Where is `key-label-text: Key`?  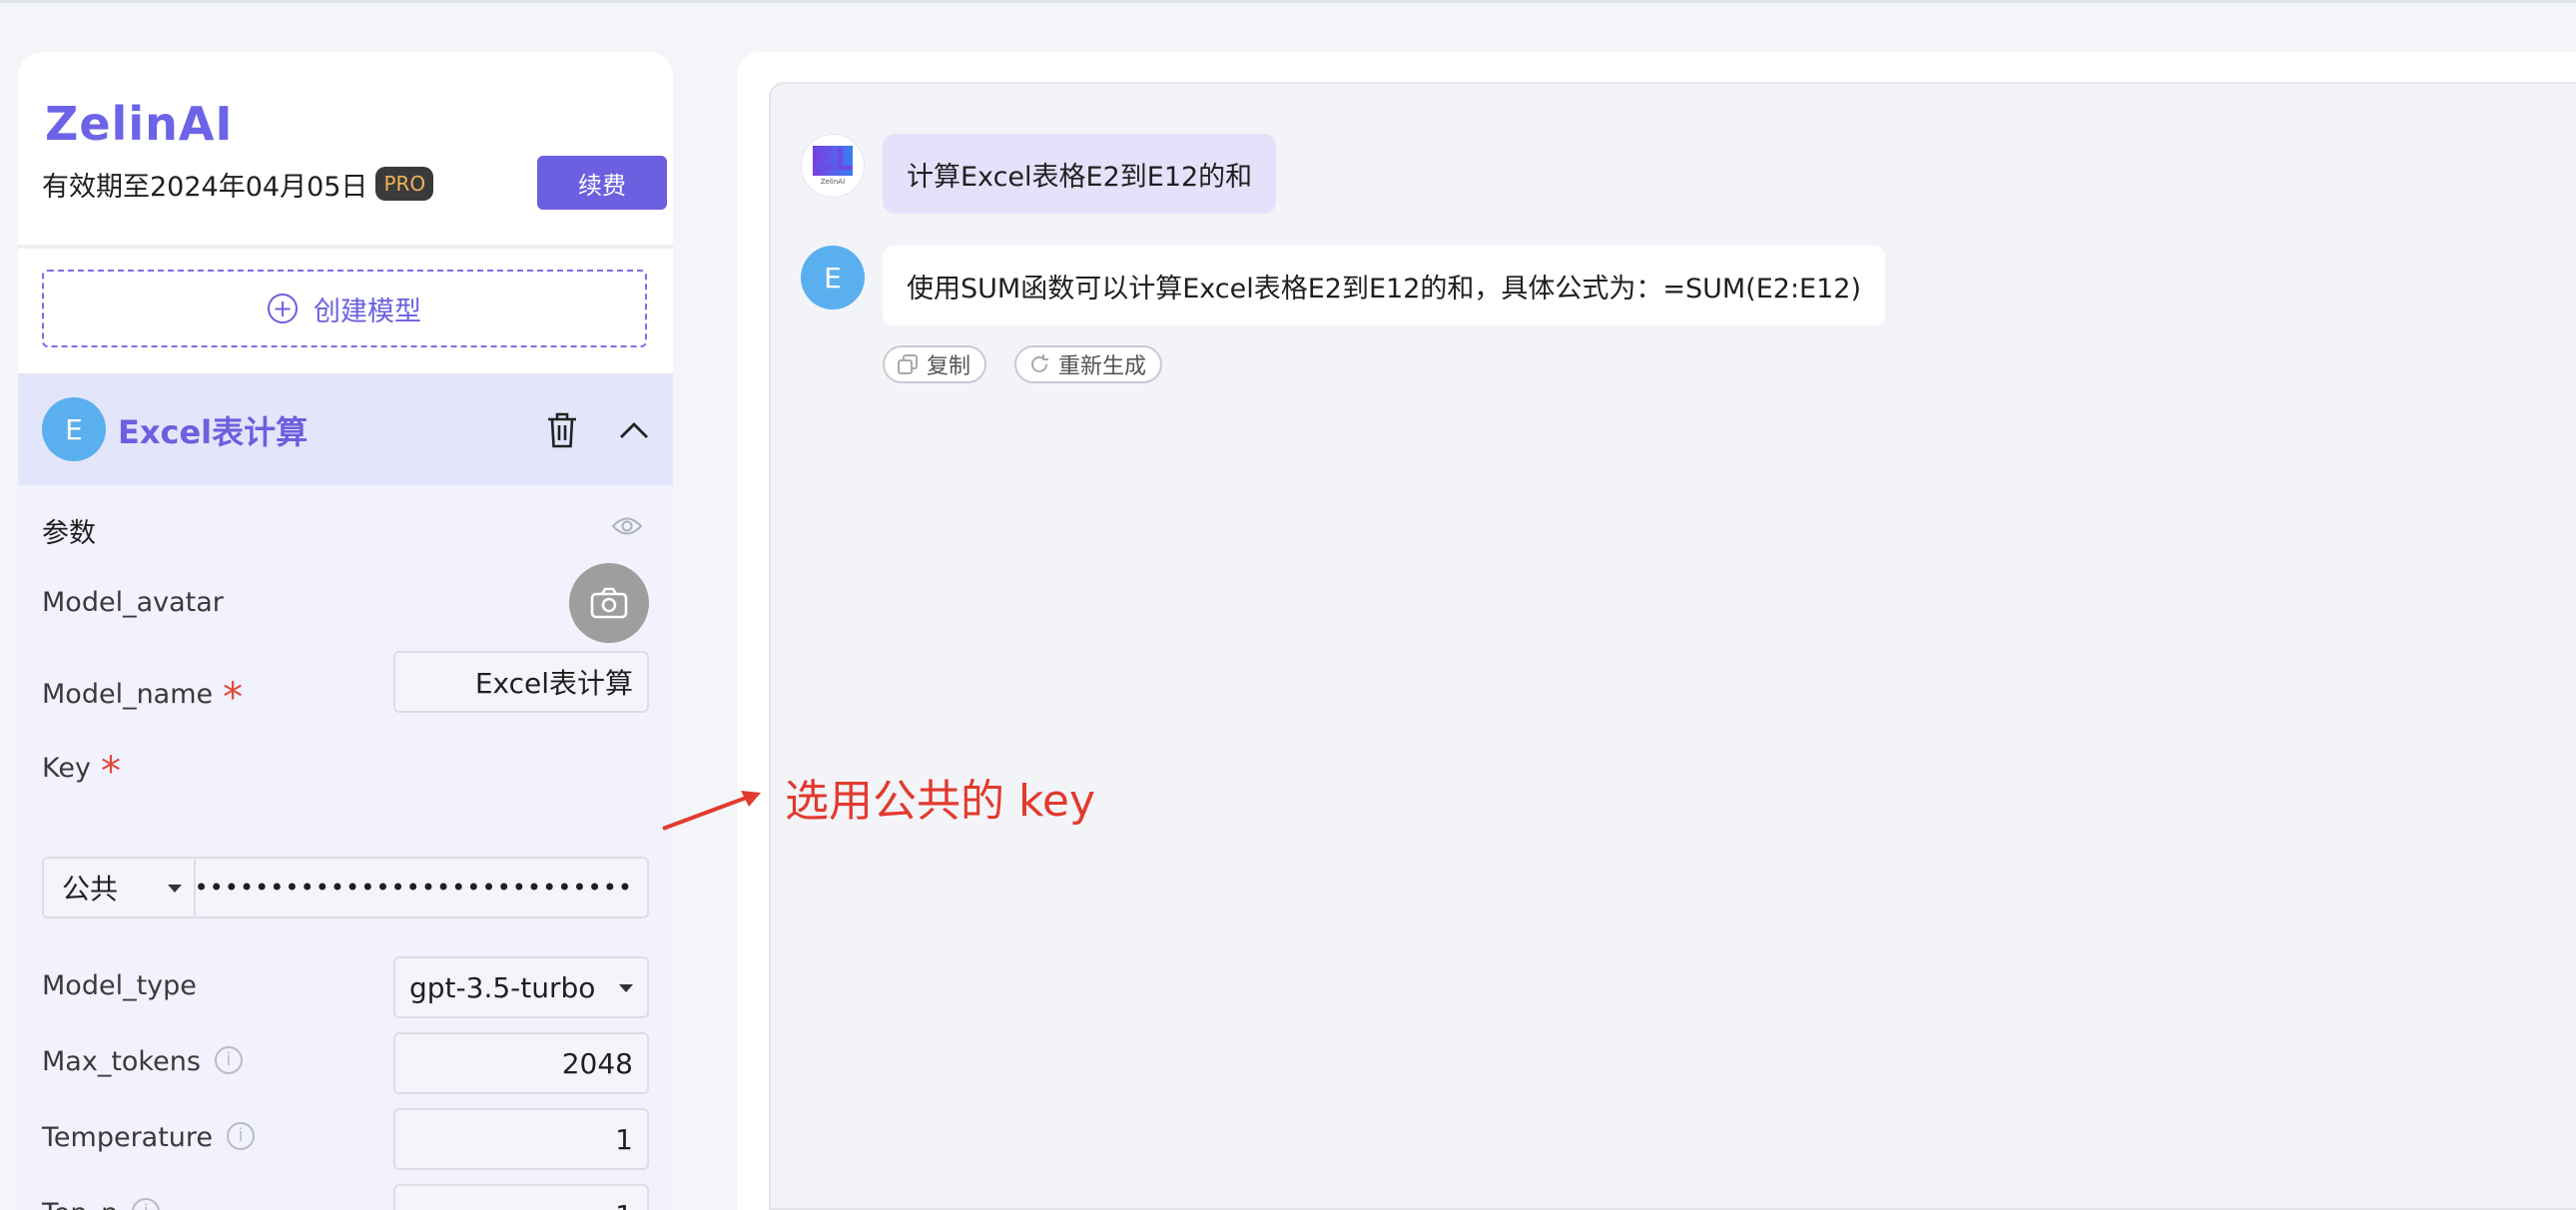 key-label-text: Key is located at coordinates (66, 768).